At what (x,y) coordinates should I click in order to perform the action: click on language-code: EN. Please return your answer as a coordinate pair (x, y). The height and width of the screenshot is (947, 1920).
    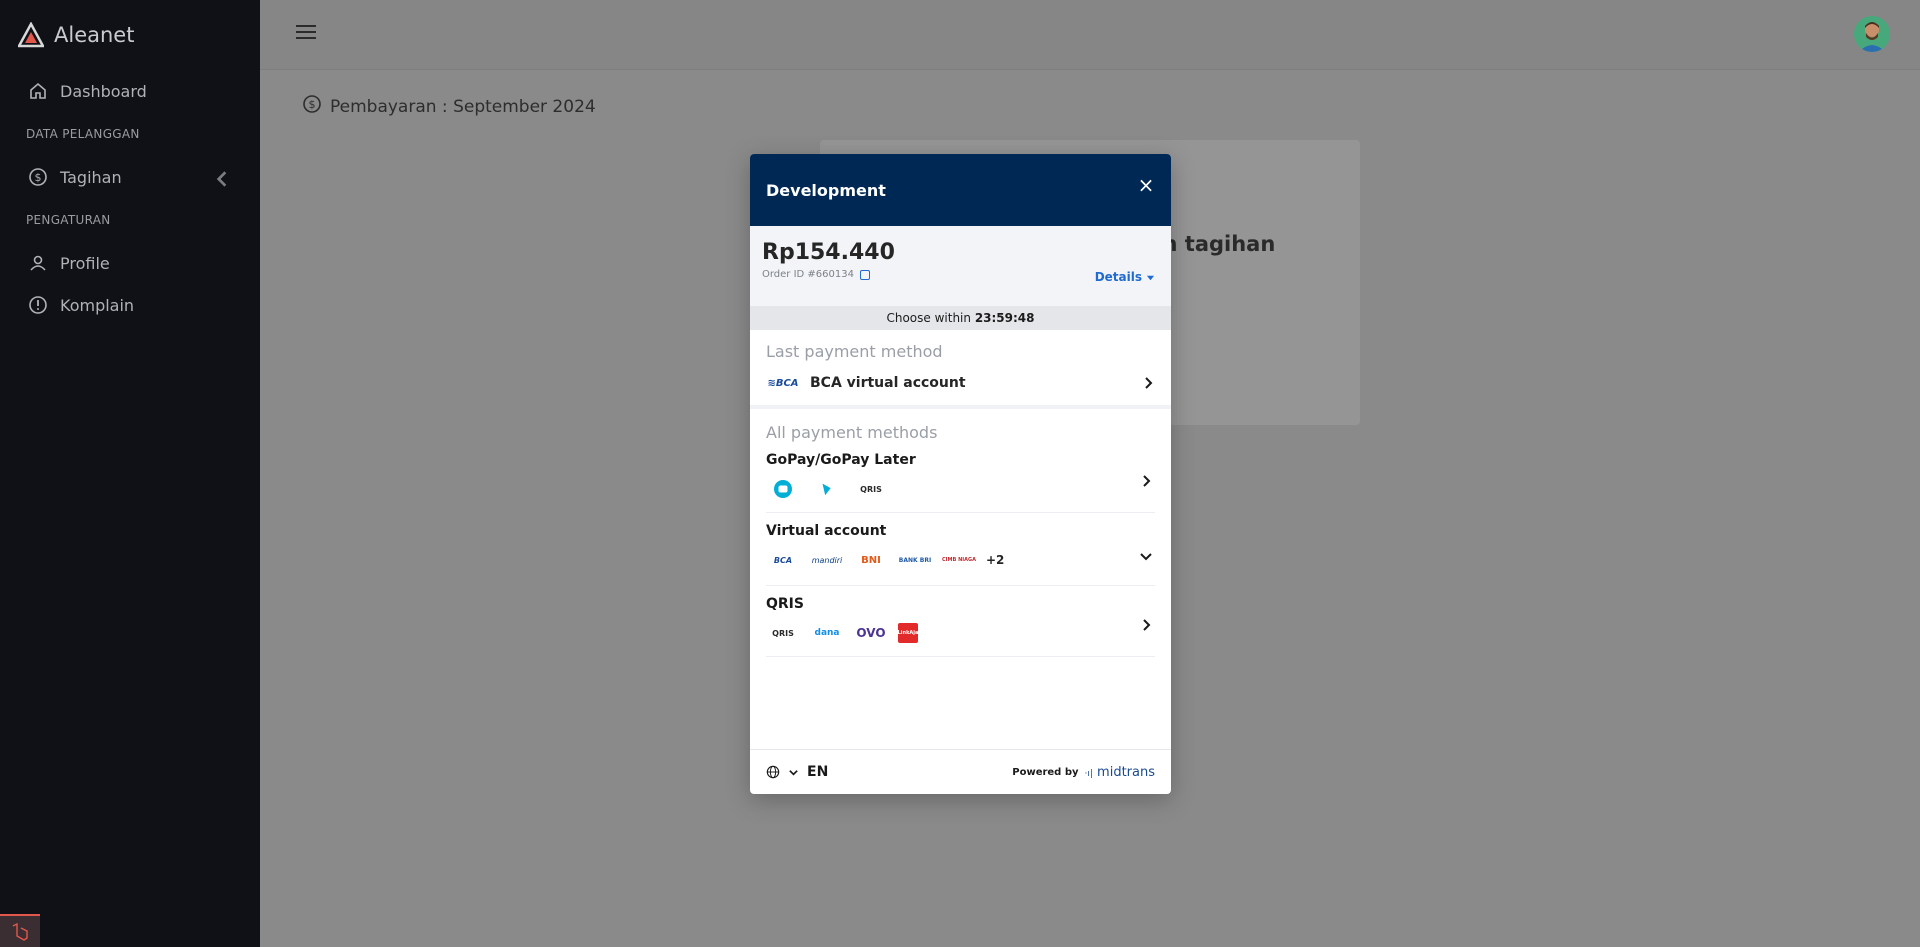
    Looking at the image, I should click on (818, 772).